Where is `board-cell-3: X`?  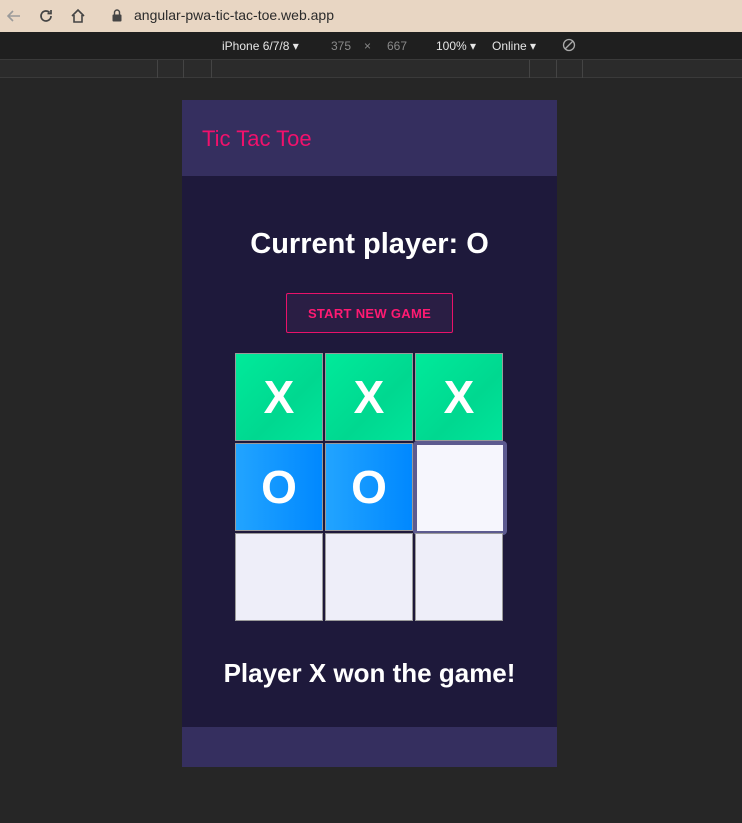 board-cell-3: X is located at coordinates (459, 397).